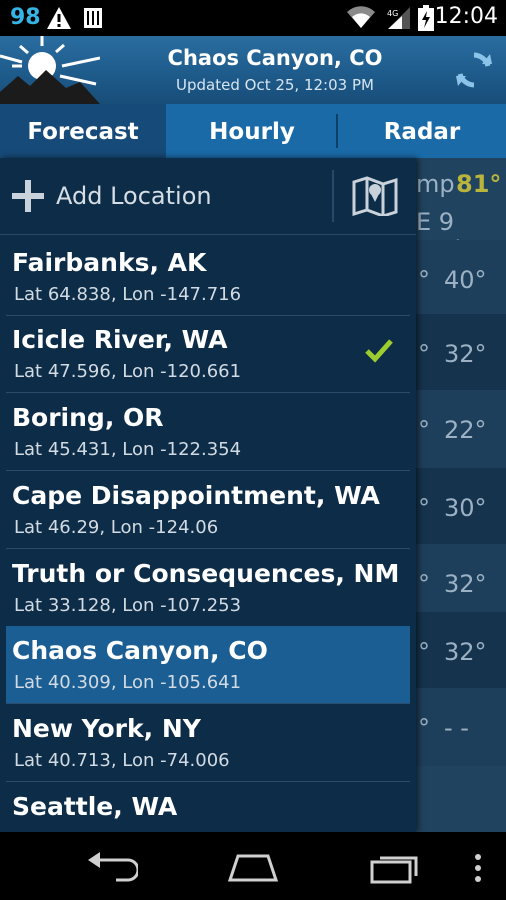  I want to click on location-name: New York, NY, so click(106, 728).